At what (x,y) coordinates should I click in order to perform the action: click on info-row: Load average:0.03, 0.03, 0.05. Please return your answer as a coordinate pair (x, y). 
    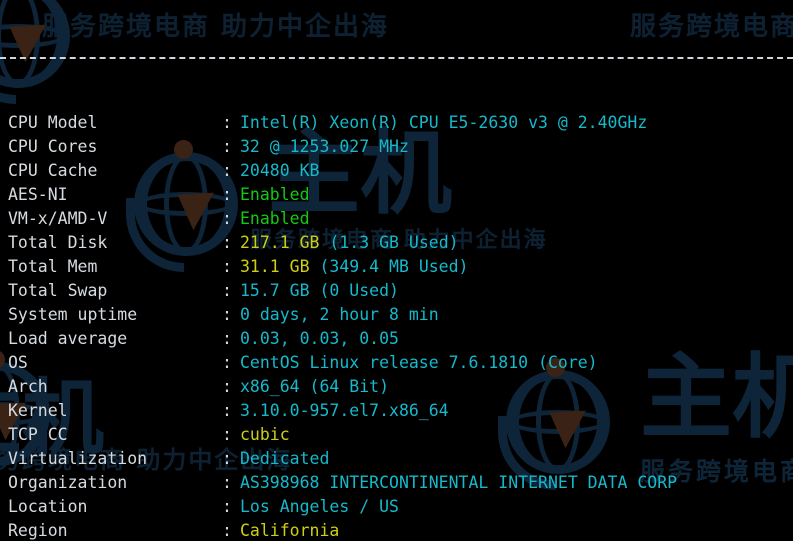
    Looking at the image, I should click on (396, 339).